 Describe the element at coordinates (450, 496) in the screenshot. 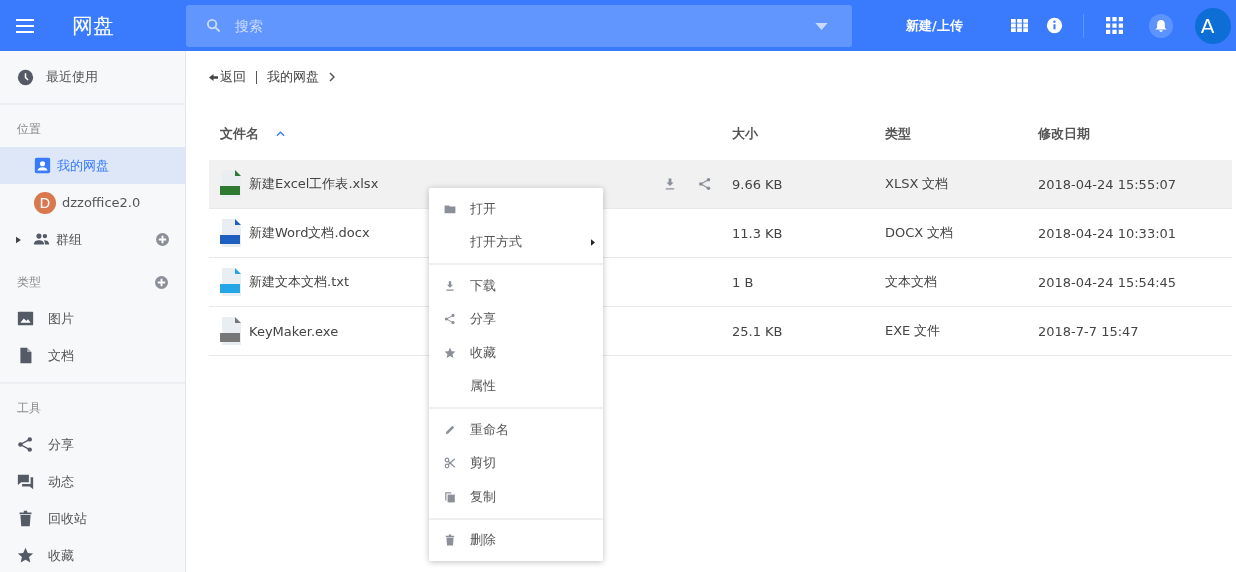

I see `copy-icon` at that location.